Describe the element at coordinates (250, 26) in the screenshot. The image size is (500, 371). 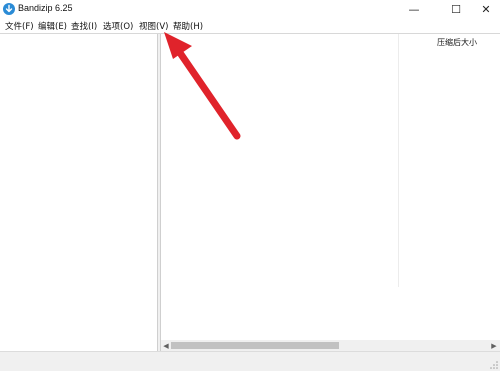
I see `menu-bar: 文件(F) 编辑(E) 查找(I) 选项(O) 视图(V) 帮助(H)` at that location.